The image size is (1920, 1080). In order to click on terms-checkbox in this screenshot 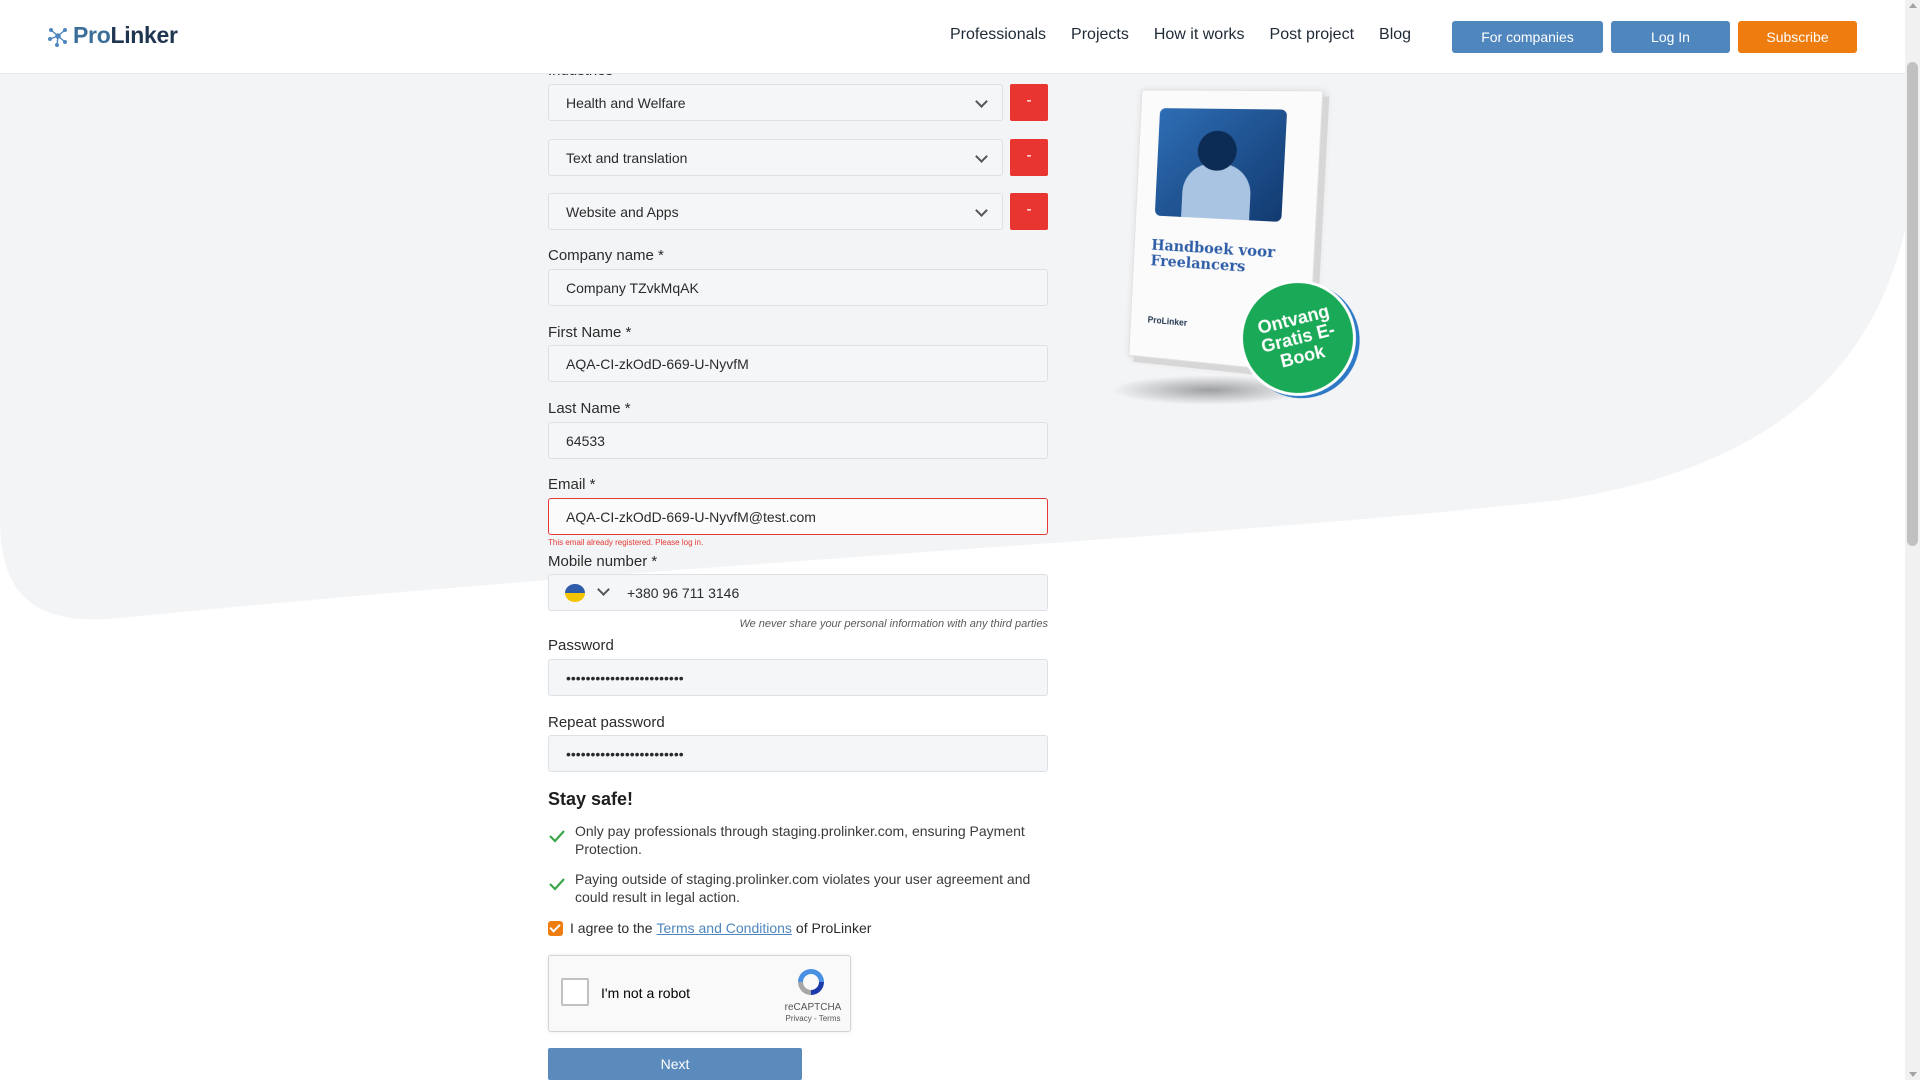, I will do `click(555, 928)`.